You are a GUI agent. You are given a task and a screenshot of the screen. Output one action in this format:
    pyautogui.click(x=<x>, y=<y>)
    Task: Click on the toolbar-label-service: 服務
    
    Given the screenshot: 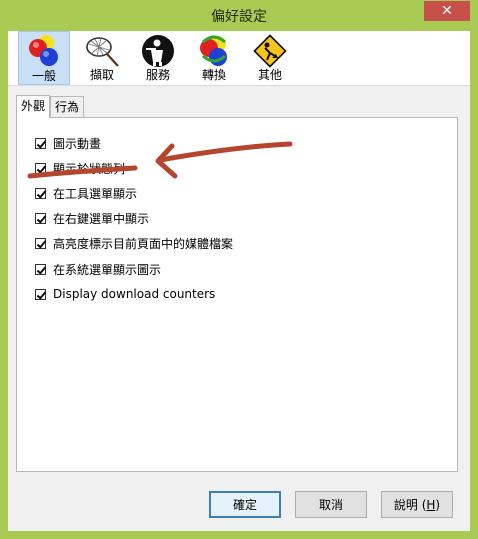 What is the action you would take?
    pyautogui.click(x=157, y=75)
    